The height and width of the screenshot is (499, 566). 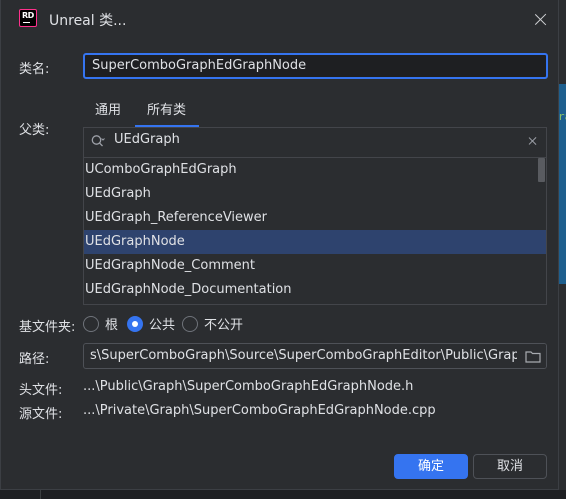 What do you see at coordinates (112, 325) in the screenshot?
I see `radio-label: 根` at bounding box center [112, 325].